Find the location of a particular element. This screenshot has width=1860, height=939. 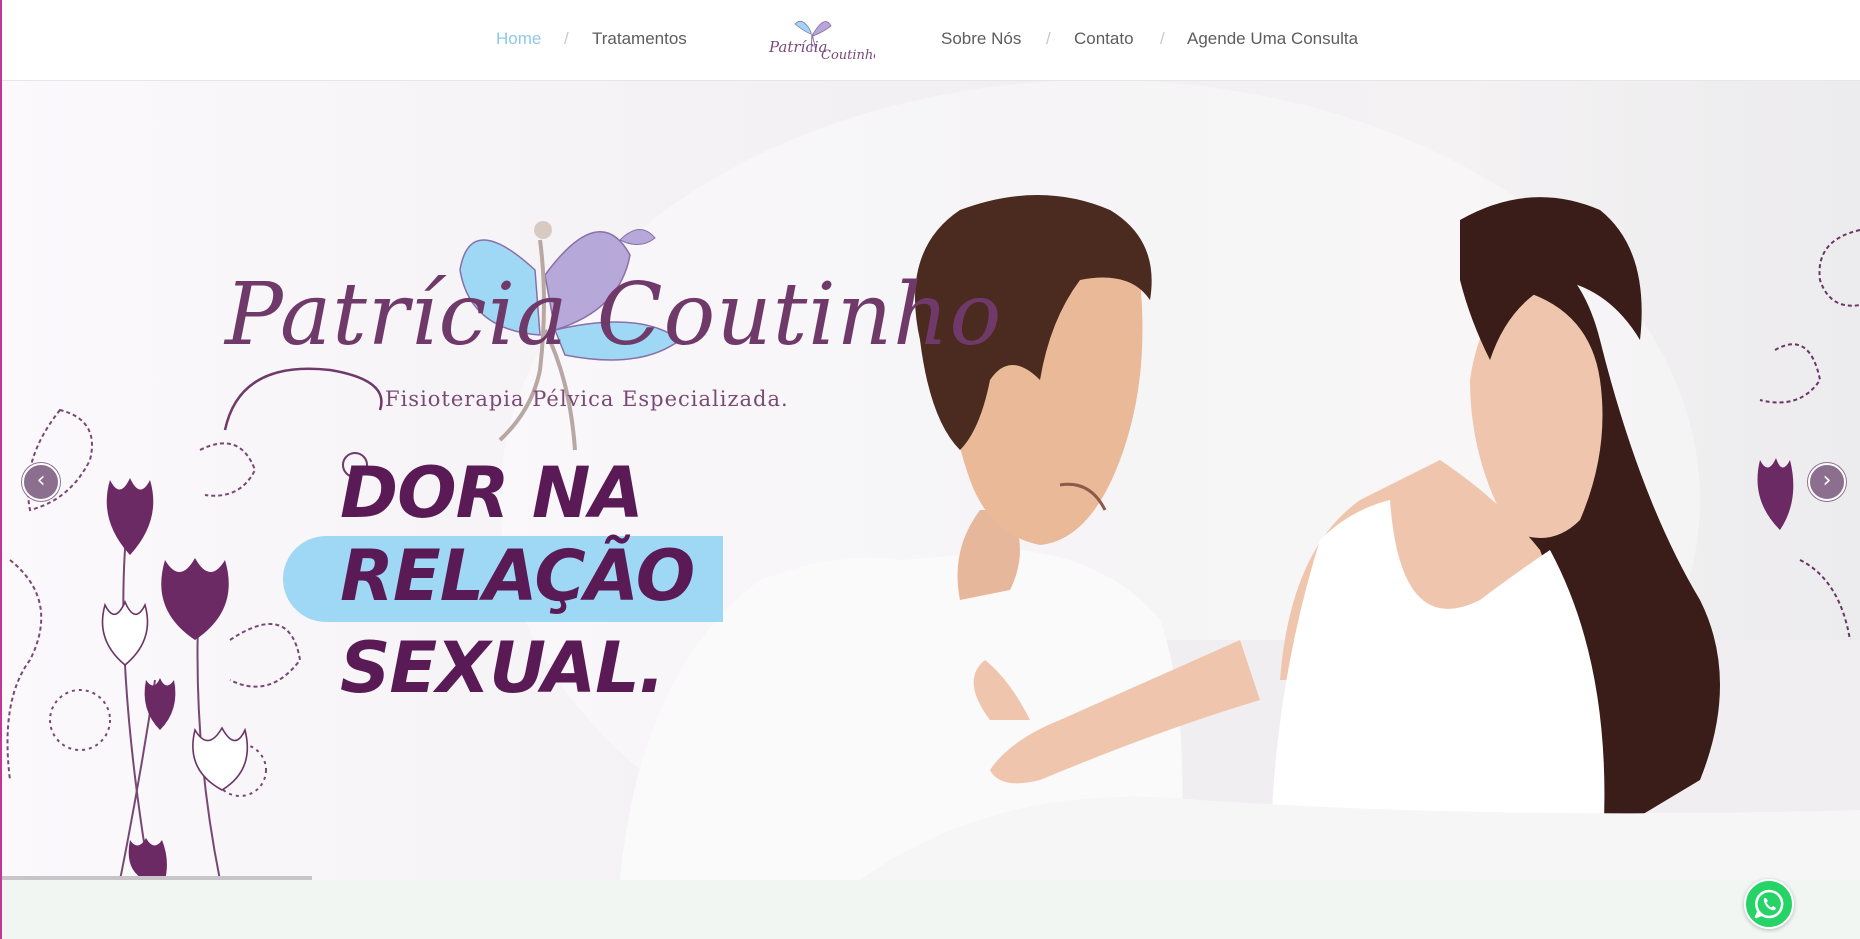

nav-tratamentos-link: Tratamentos is located at coordinates (639, 39).